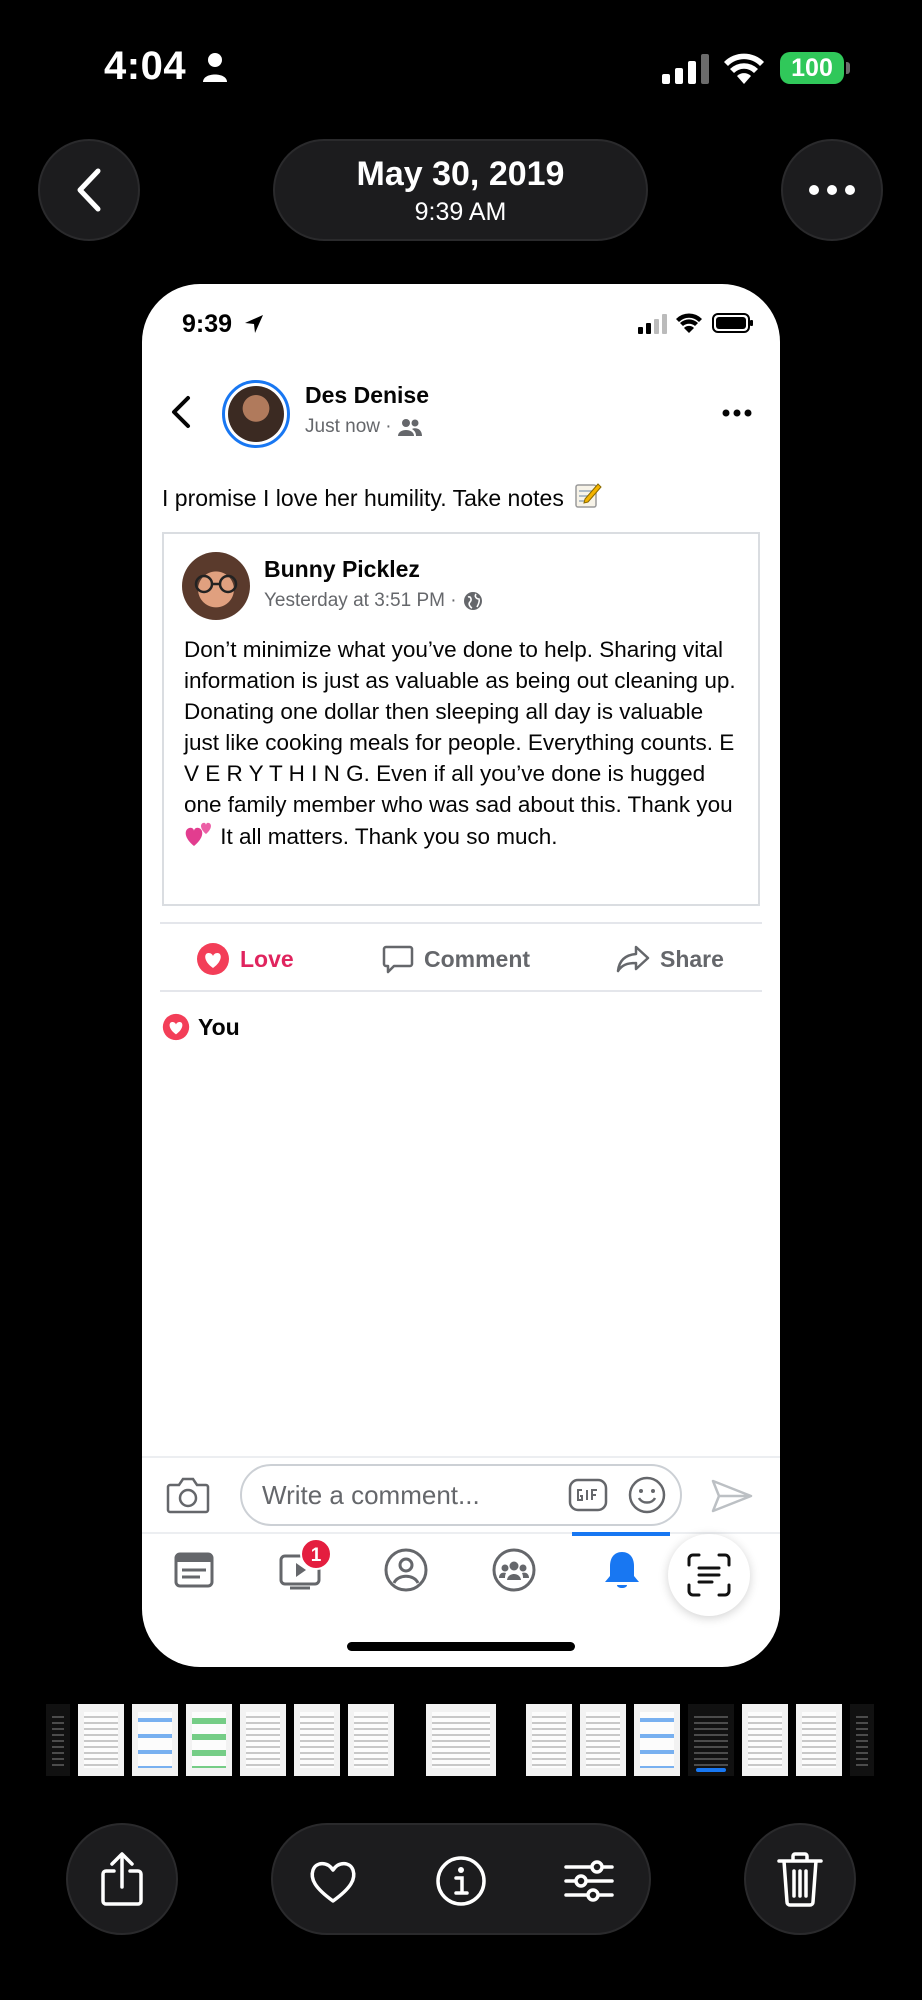  I want to click on share-button: Share, so click(670, 959).